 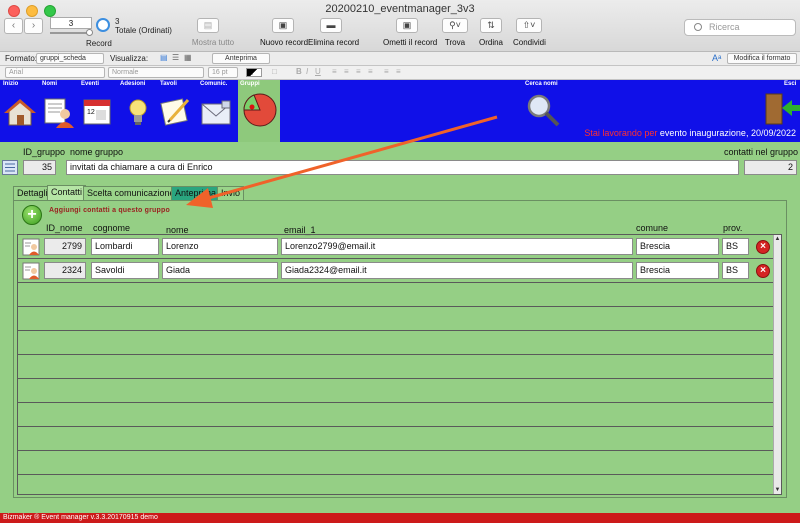 I want to click on id-group-label: ID_gruppo, so click(x=44, y=152).